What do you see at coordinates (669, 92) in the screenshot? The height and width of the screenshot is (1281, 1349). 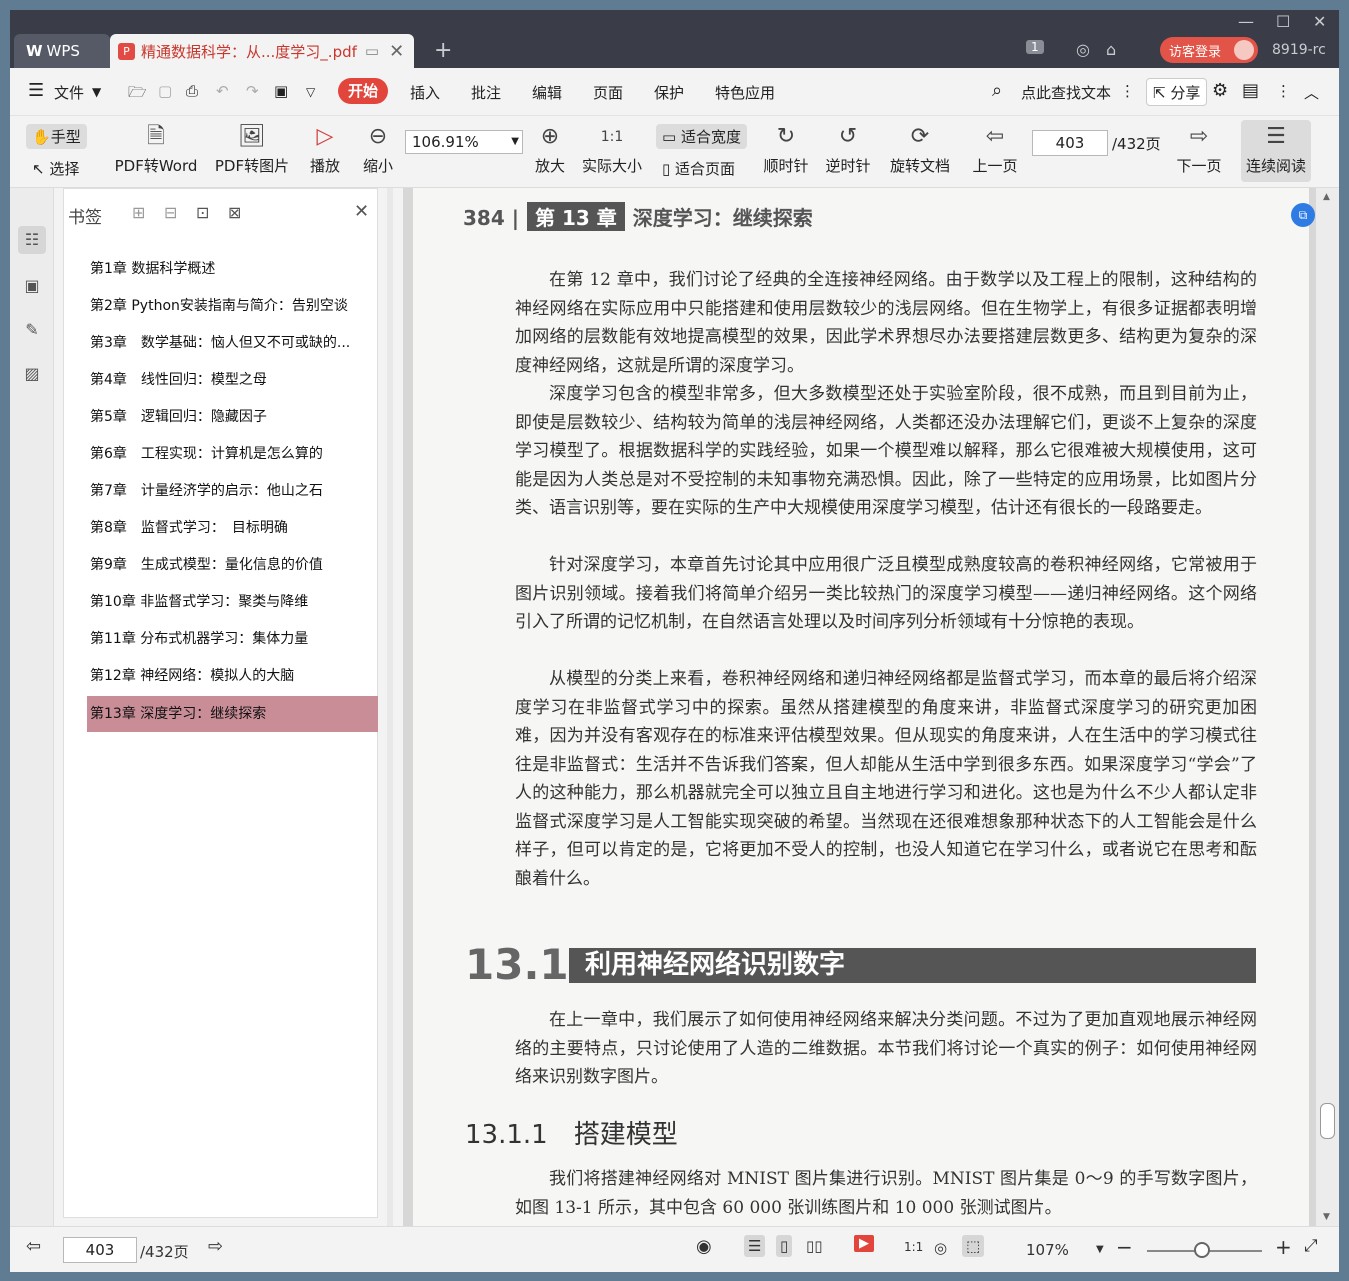 I see `menu-protect: 保护` at bounding box center [669, 92].